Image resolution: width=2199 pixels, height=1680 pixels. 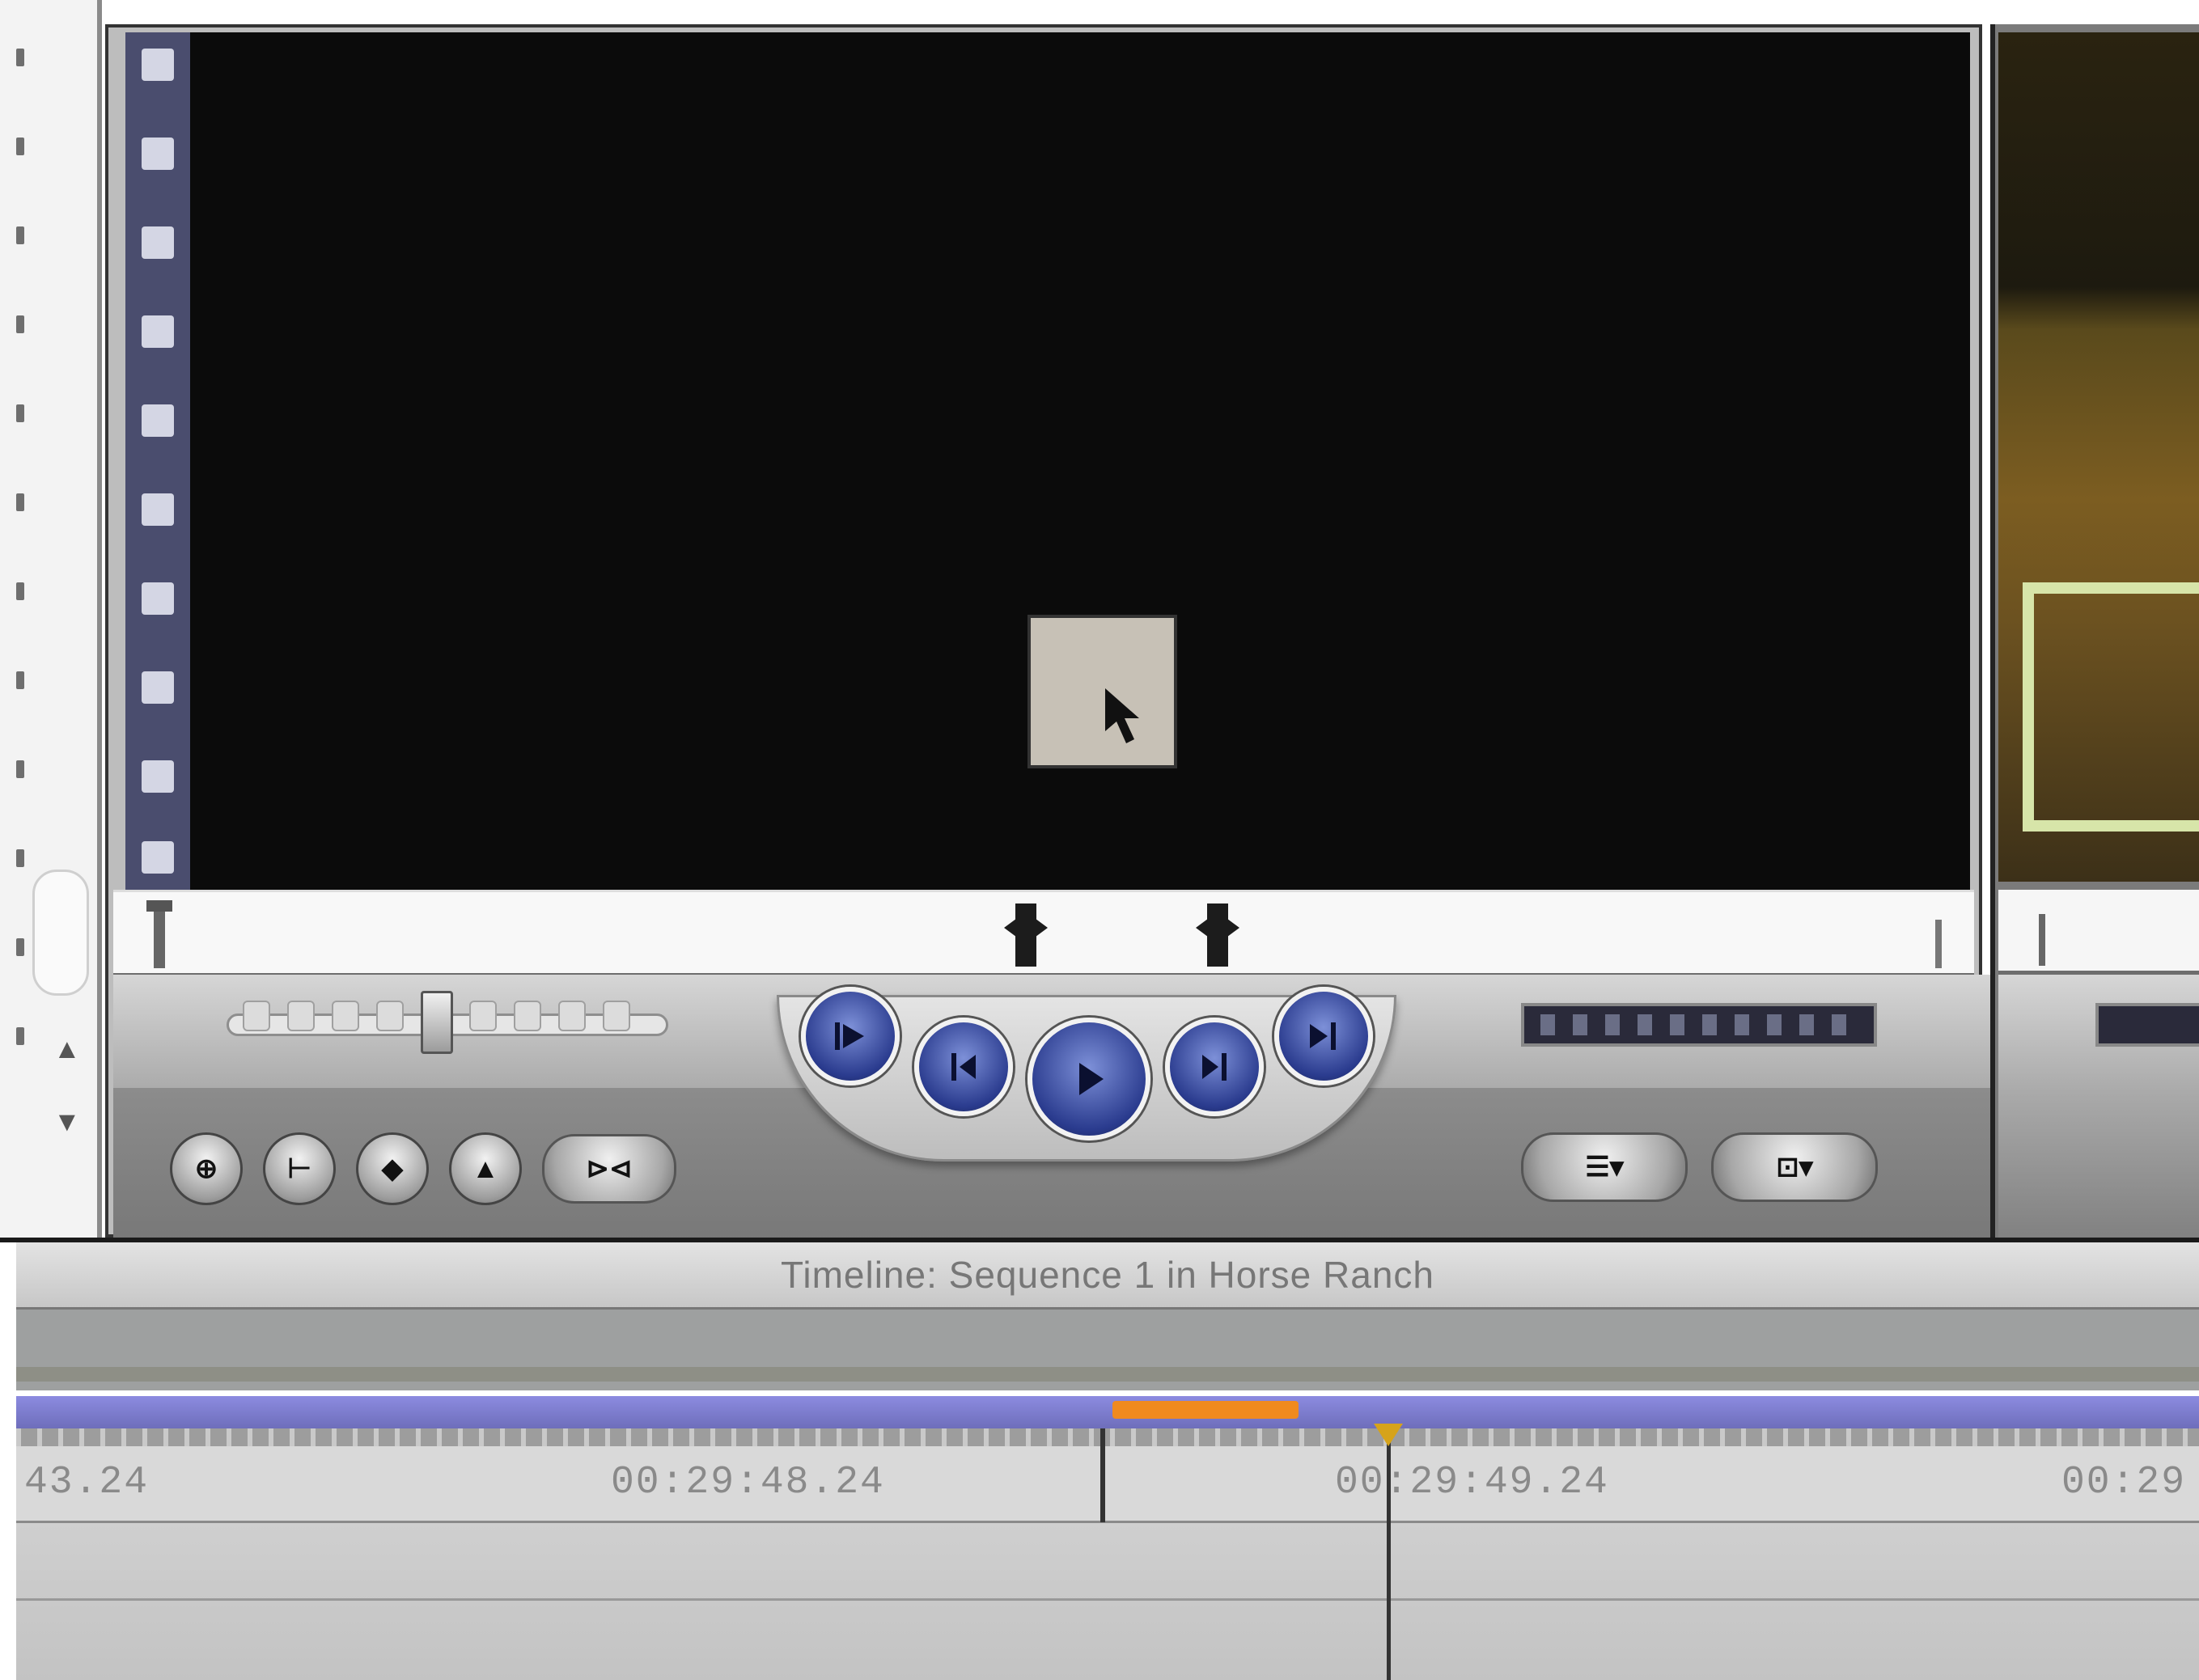 I want to click on keyframe-icon: ▲, so click(x=485, y=1168).